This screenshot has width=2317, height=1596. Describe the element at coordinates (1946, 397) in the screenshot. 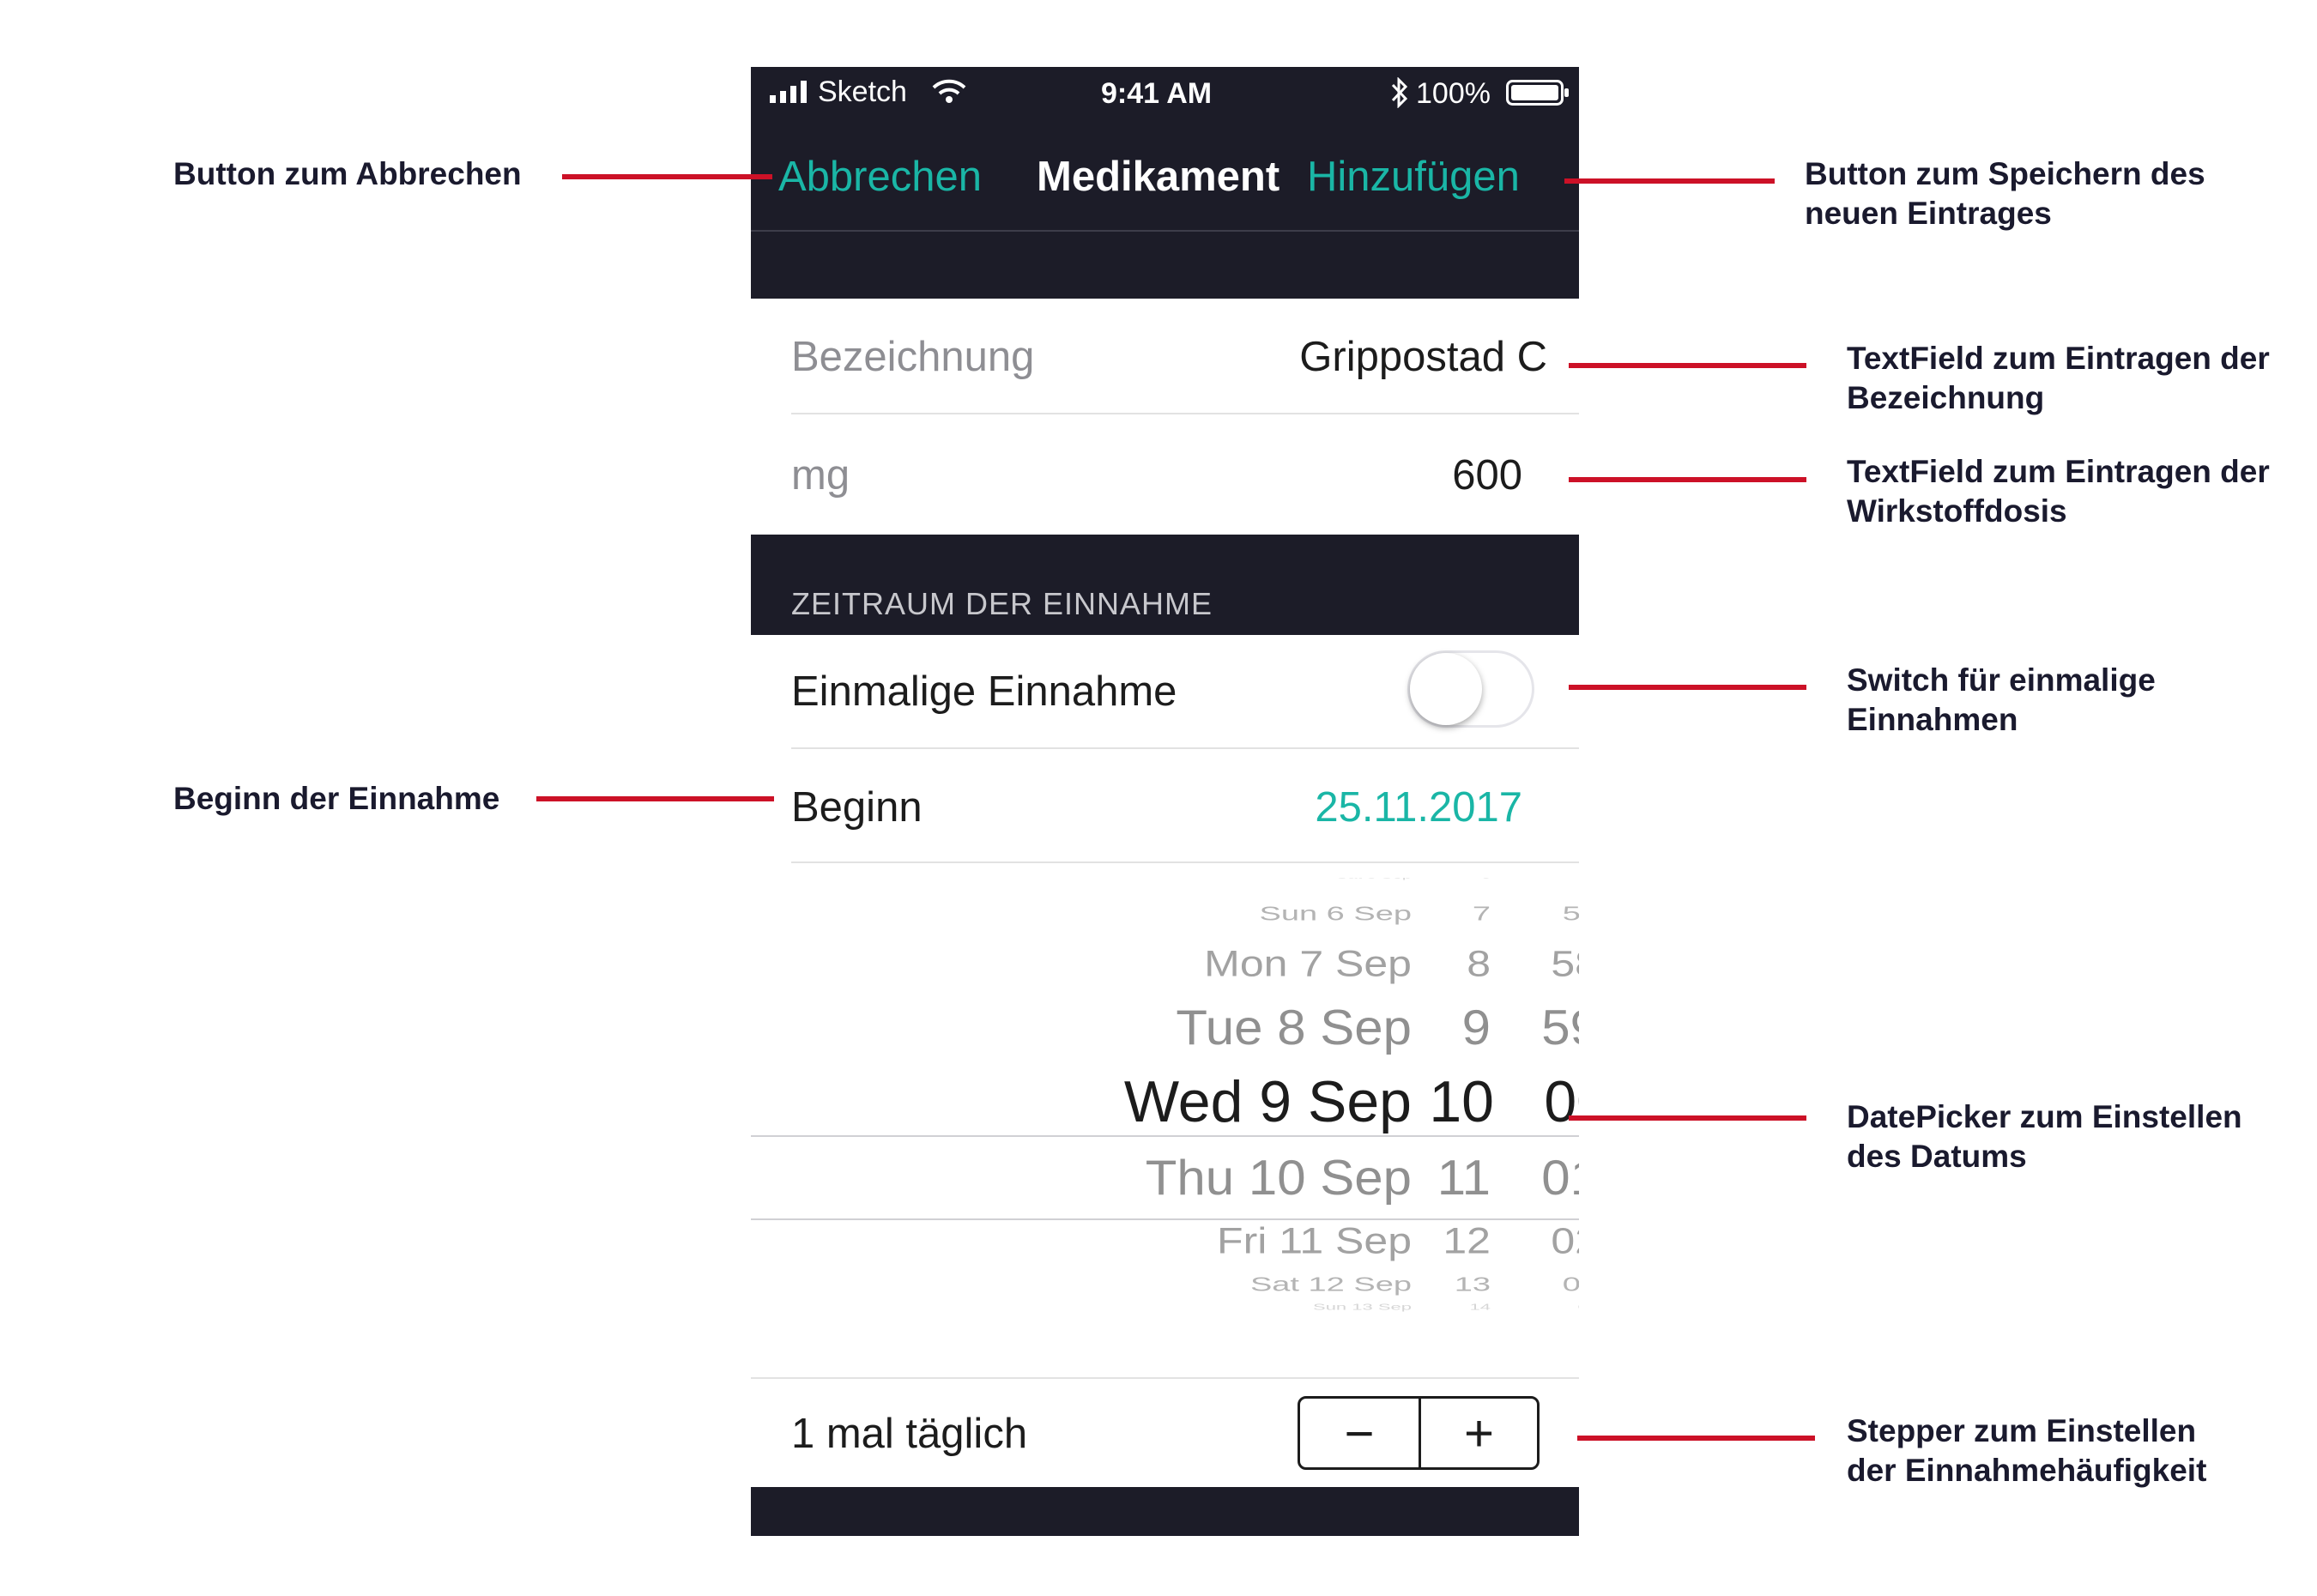

I see `annotation-name-line2: Bezeichnung` at that location.